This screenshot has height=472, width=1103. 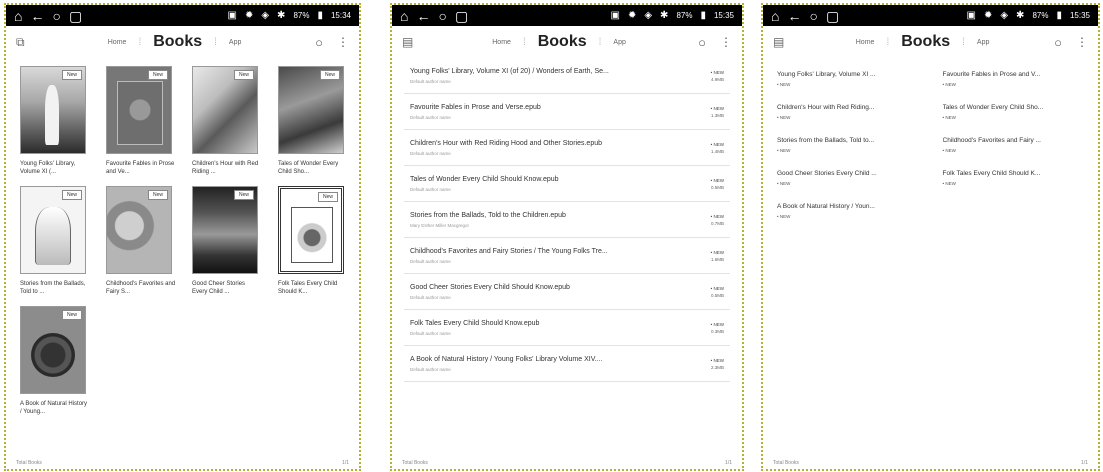 I want to click on list-item: Tales of Wonder Every Child Sho... • NEW, so click(x=1014, y=111).